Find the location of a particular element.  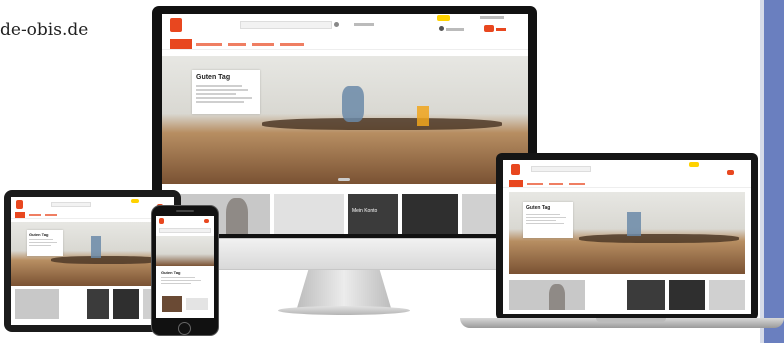

site-store-finder-link is located at coordinates (364, 24).